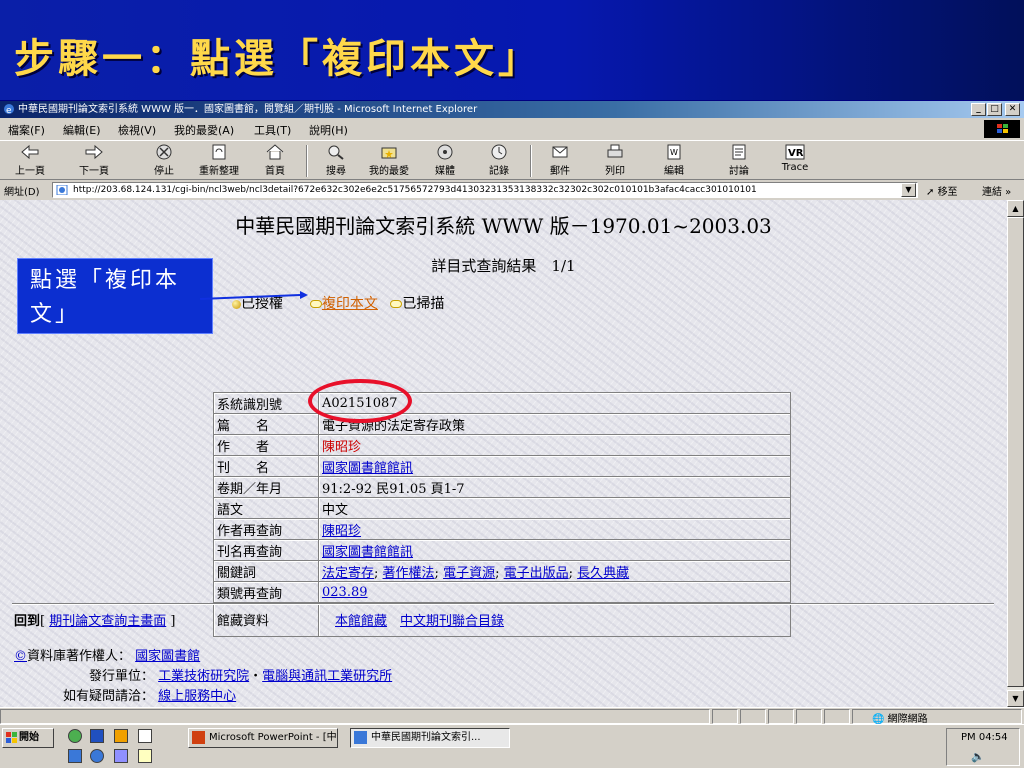 The image size is (1024, 768). What do you see at coordinates (345, 592) in the screenshot?
I see `class-number-link: 023.89` at bounding box center [345, 592].